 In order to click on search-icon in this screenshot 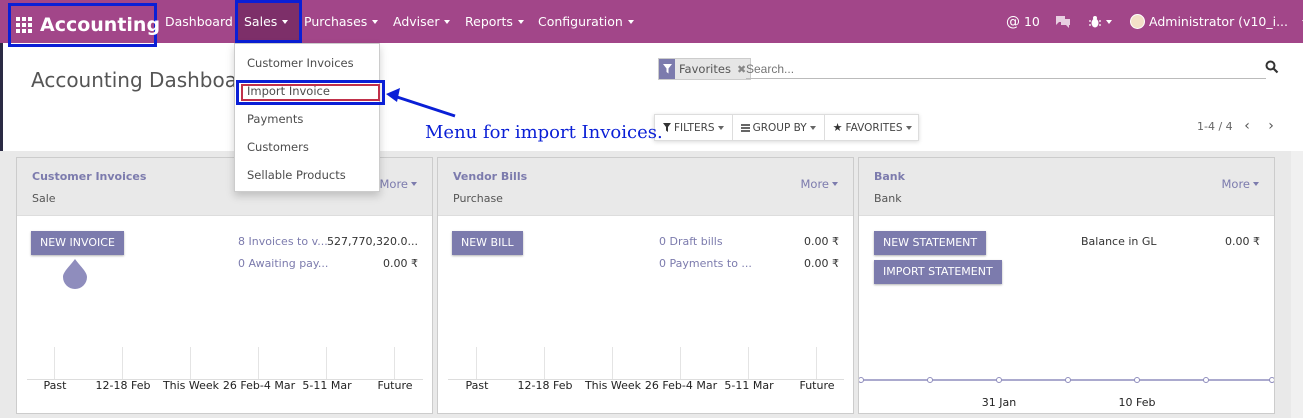, I will do `click(1272, 68)`.